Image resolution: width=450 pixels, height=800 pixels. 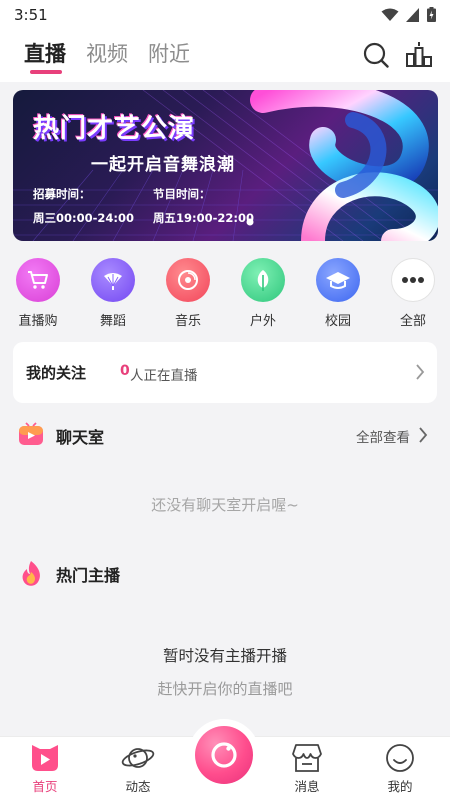 I want to click on hot-anchor-empty-subtitle: 赶快开启你的直播吧, so click(x=225, y=689).